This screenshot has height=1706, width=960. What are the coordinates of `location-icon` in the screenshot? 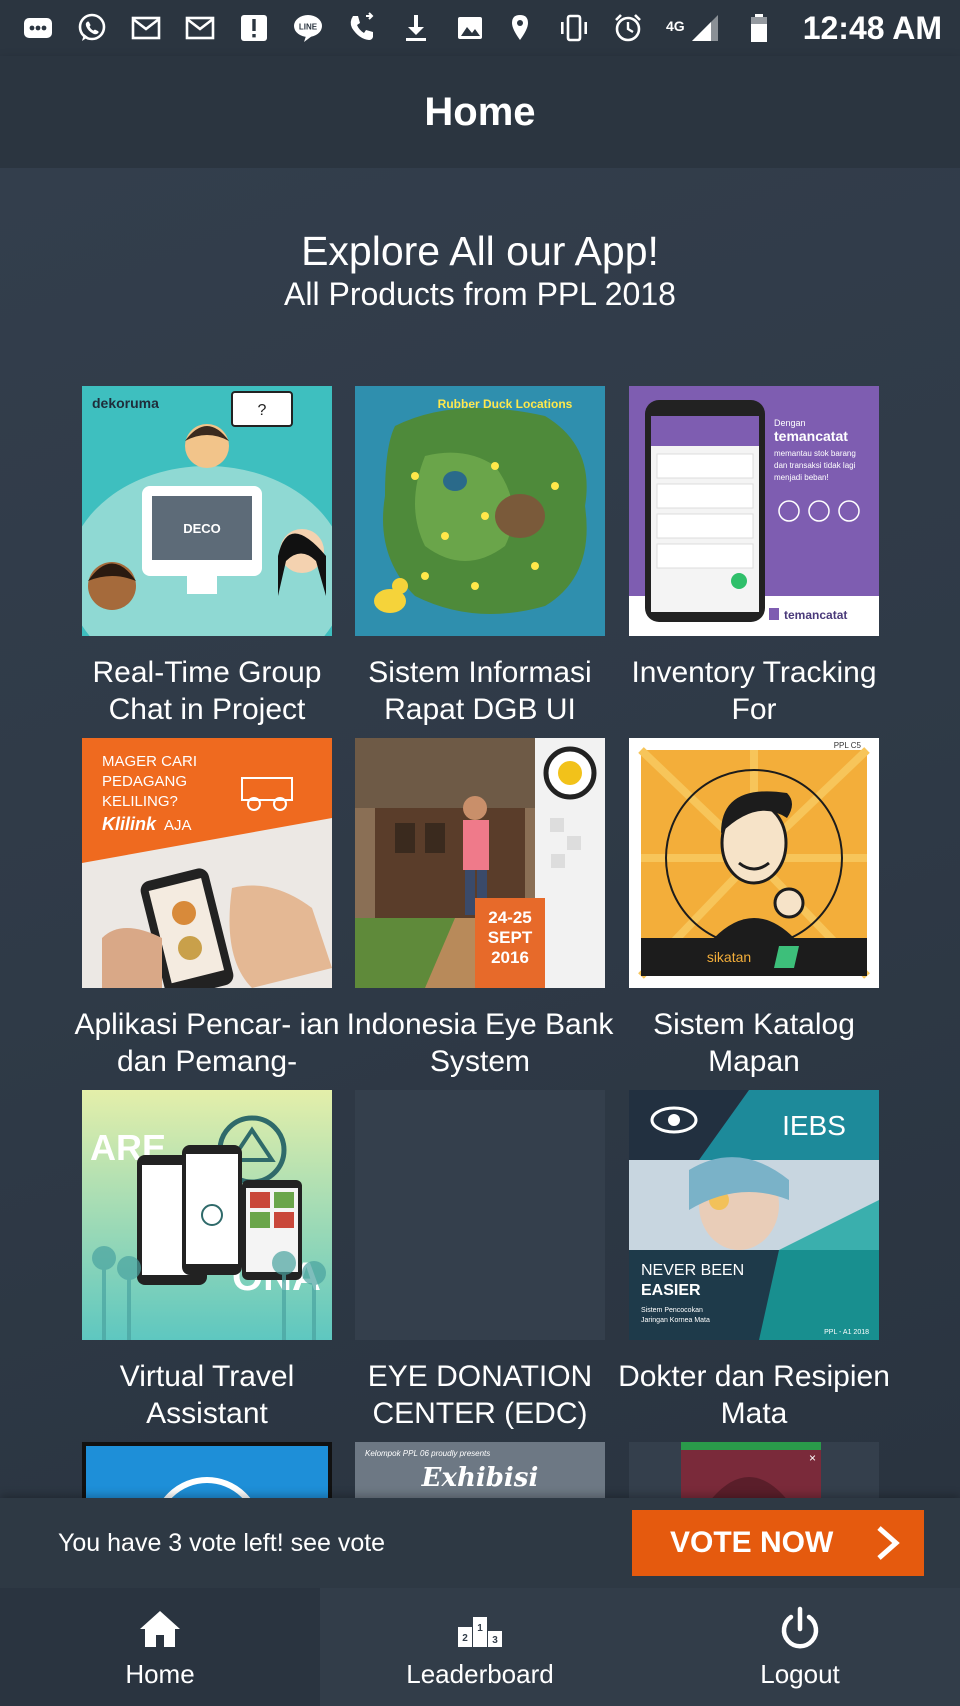 It's located at (520, 28).